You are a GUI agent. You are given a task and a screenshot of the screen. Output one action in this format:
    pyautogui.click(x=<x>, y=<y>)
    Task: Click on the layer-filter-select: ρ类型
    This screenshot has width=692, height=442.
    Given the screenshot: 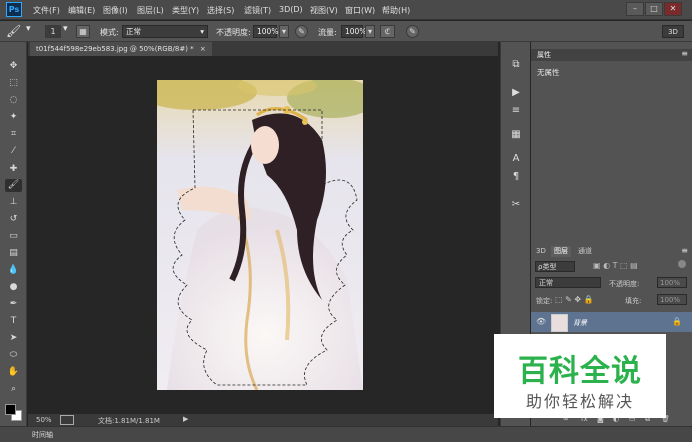 What is the action you would take?
    pyautogui.click(x=555, y=266)
    